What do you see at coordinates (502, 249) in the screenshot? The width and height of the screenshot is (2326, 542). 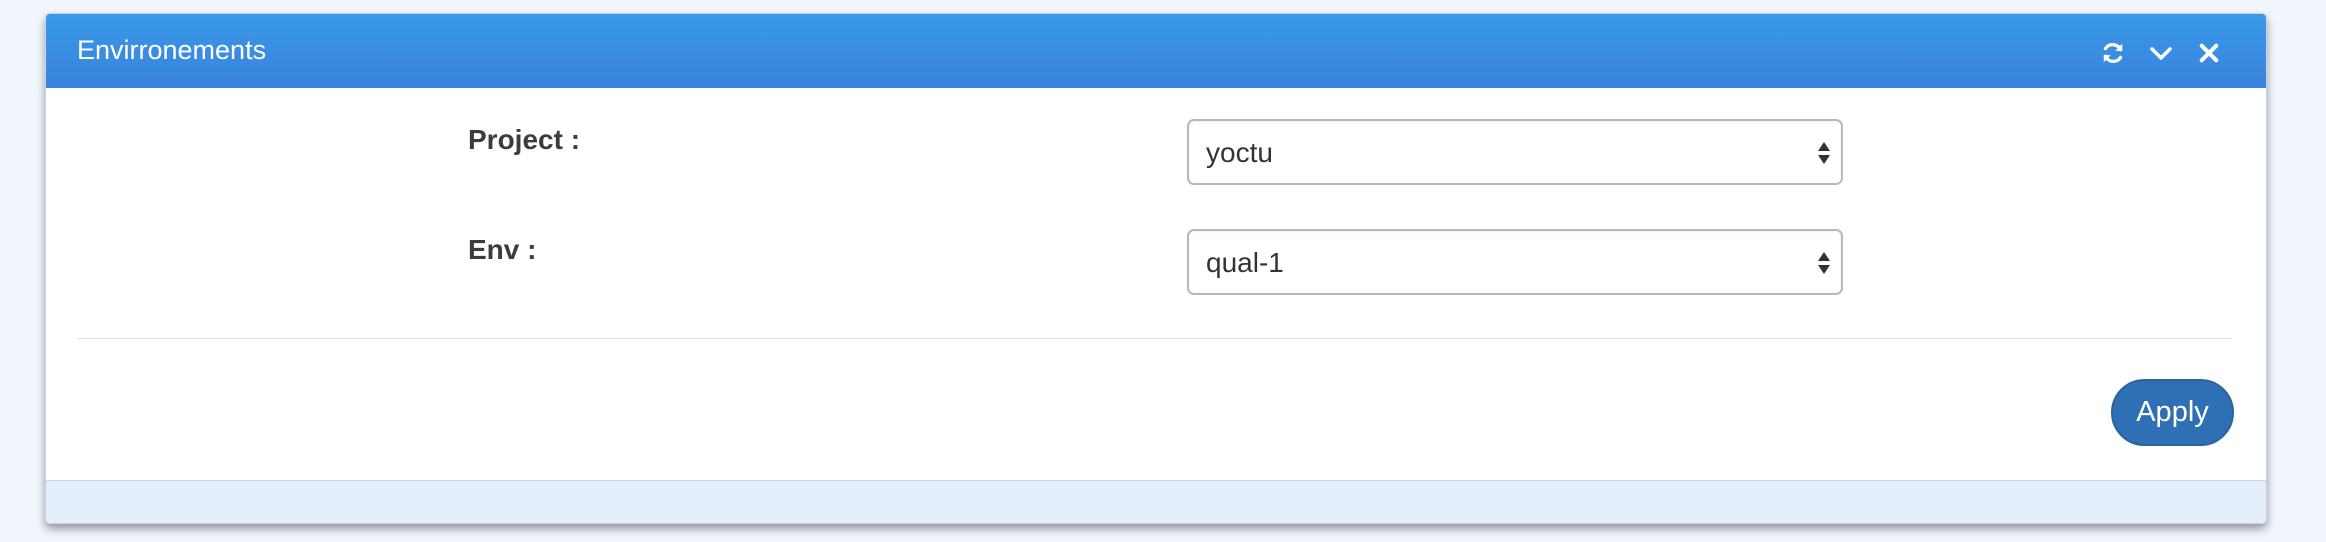 I see `env-label: Env :` at bounding box center [502, 249].